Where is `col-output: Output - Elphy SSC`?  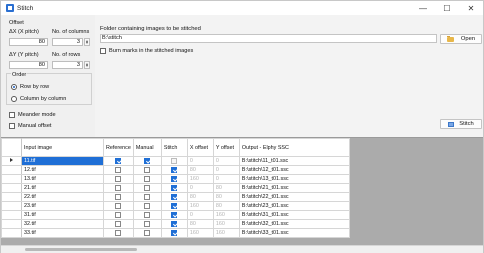
col-output: Output - Elphy SSC is located at coordinates (294, 147).